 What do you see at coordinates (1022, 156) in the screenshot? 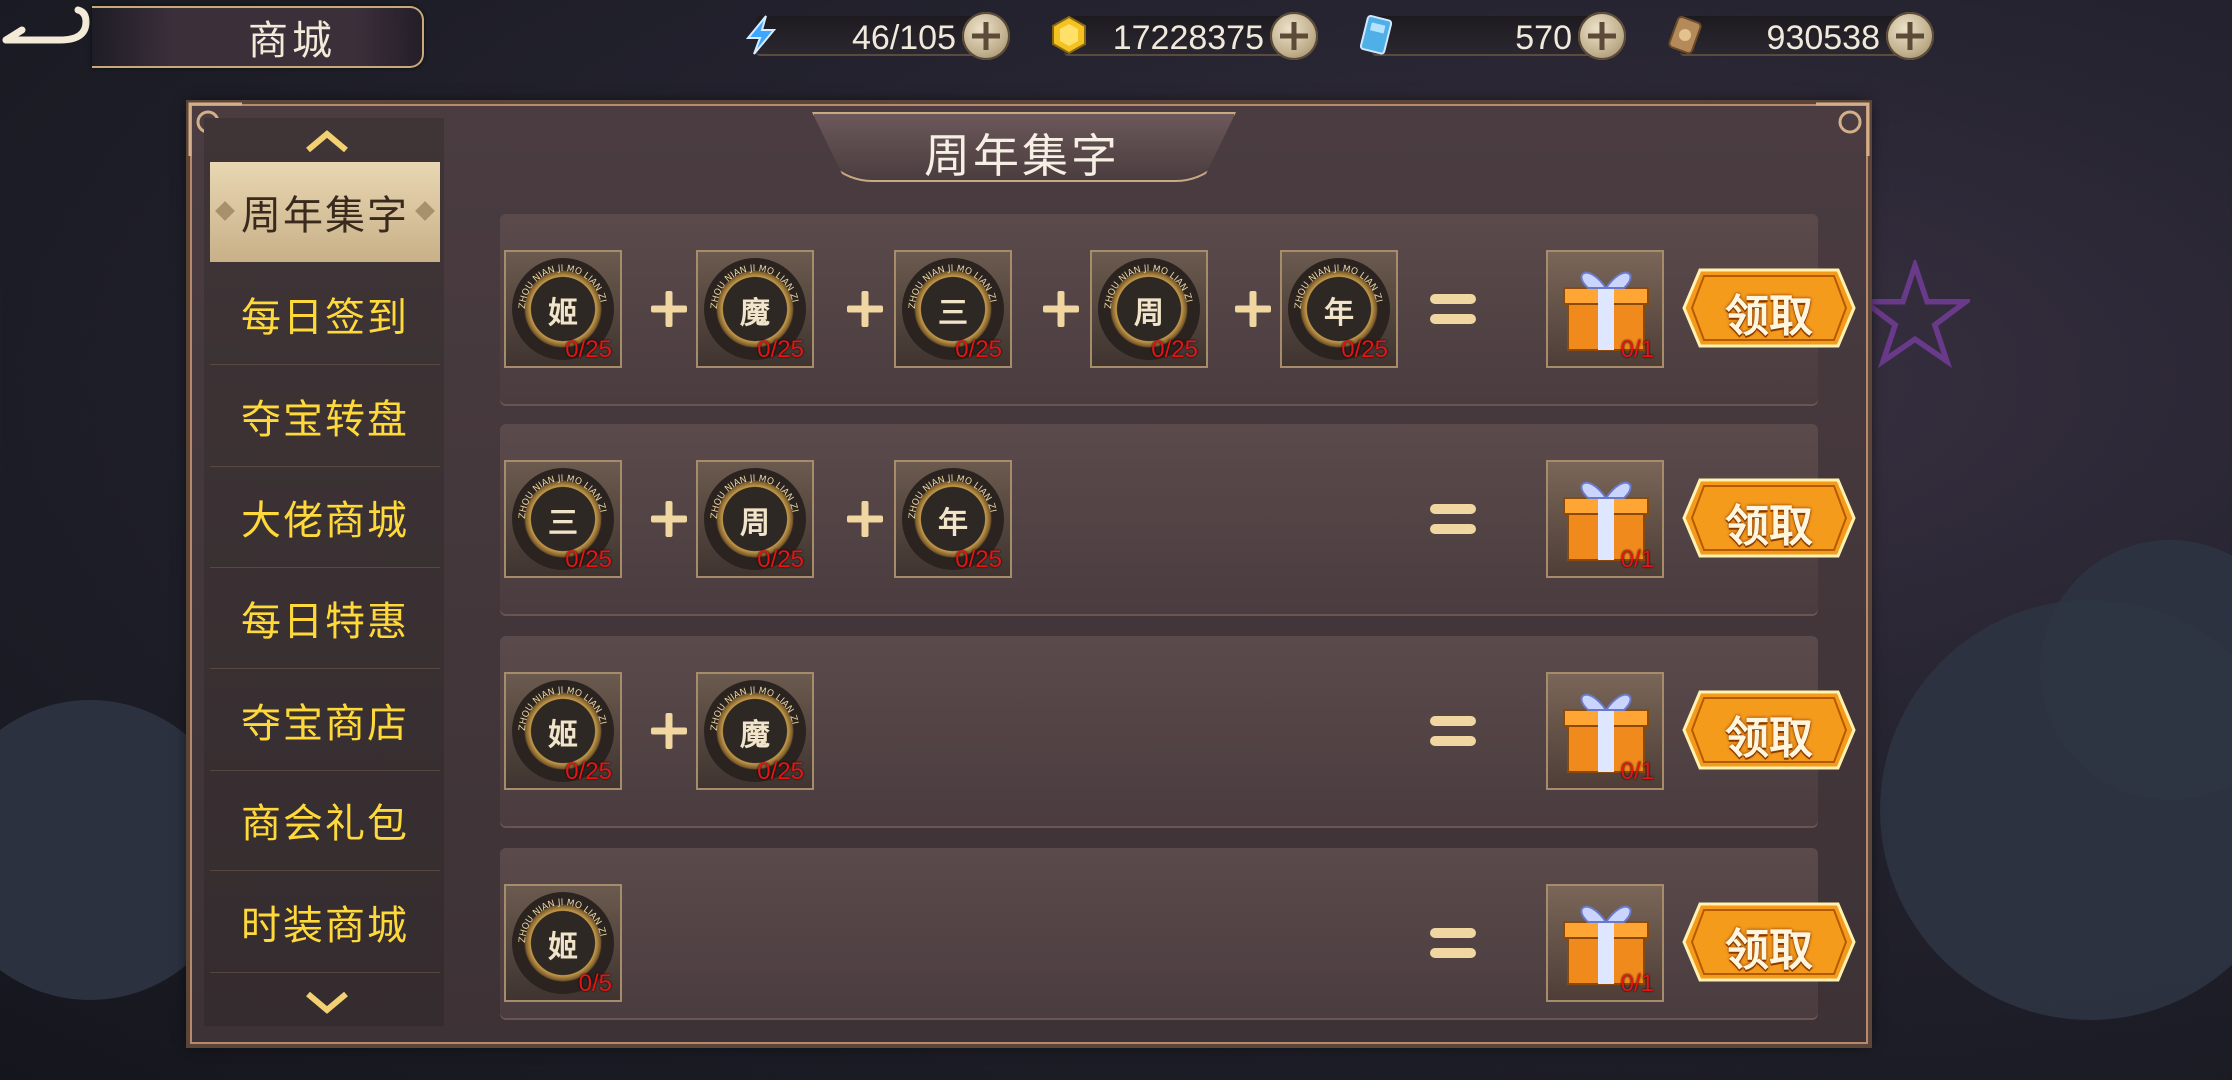
I see `section-title: 周年集字` at bounding box center [1022, 156].